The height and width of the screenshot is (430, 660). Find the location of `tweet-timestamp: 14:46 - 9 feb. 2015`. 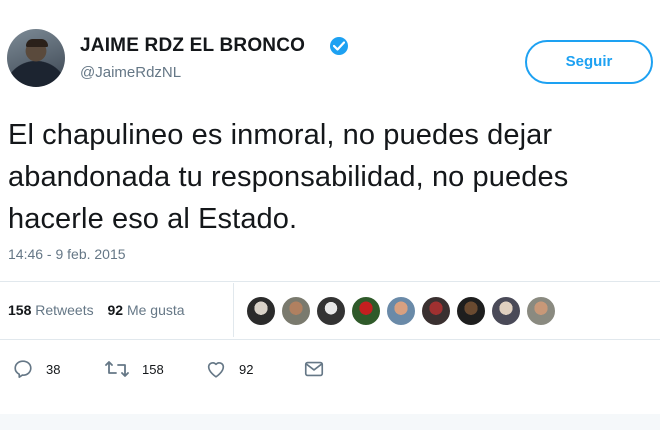

tweet-timestamp: 14:46 - 9 feb. 2015 is located at coordinates (67, 254).